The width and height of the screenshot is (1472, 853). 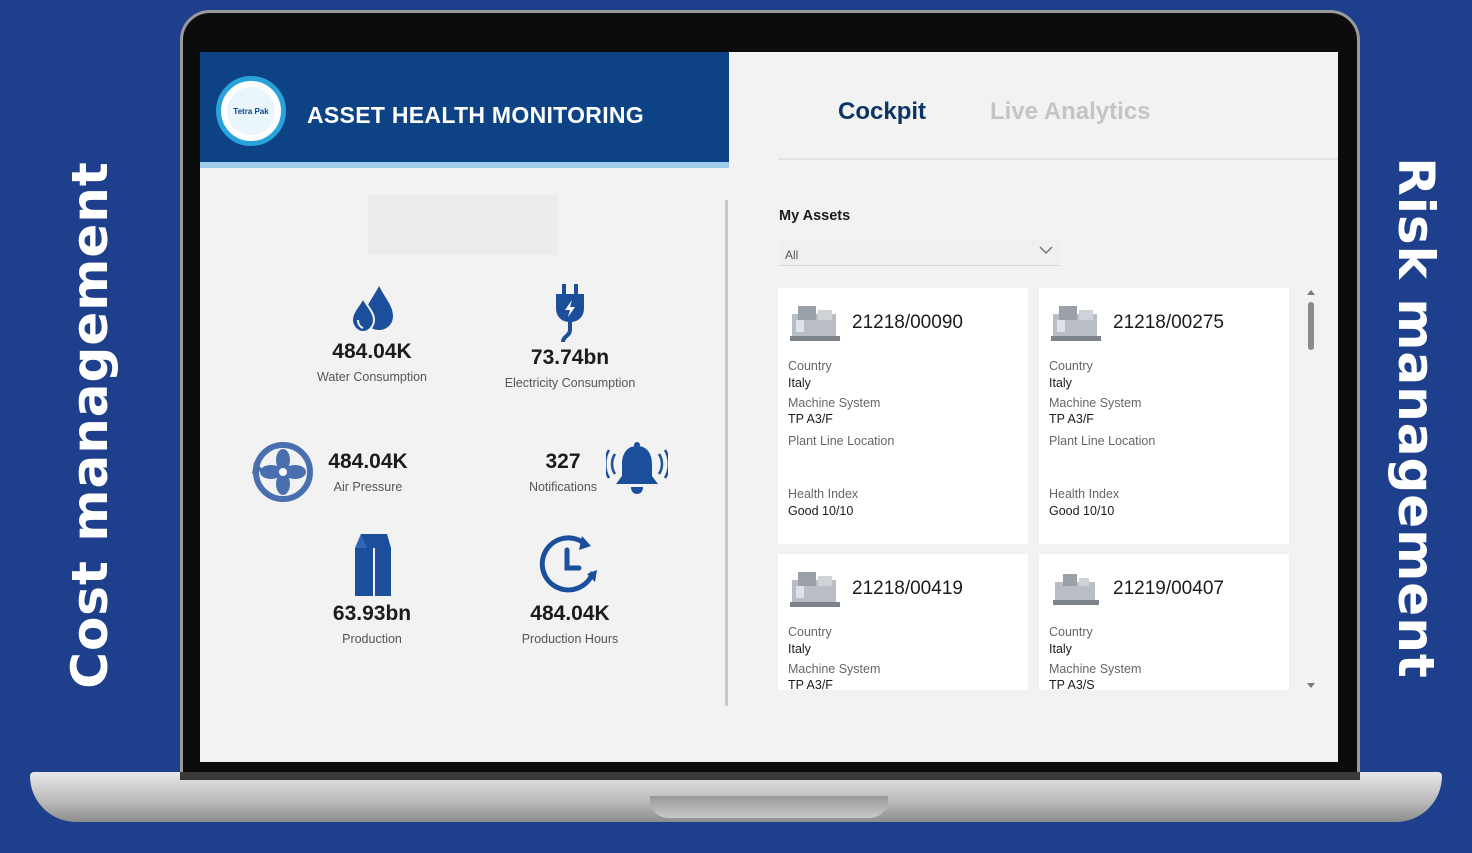 What do you see at coordinates (372, 351) in the screenshot?
I see `water-consumption-value: 484.04K` at bounding box center [372, 351].